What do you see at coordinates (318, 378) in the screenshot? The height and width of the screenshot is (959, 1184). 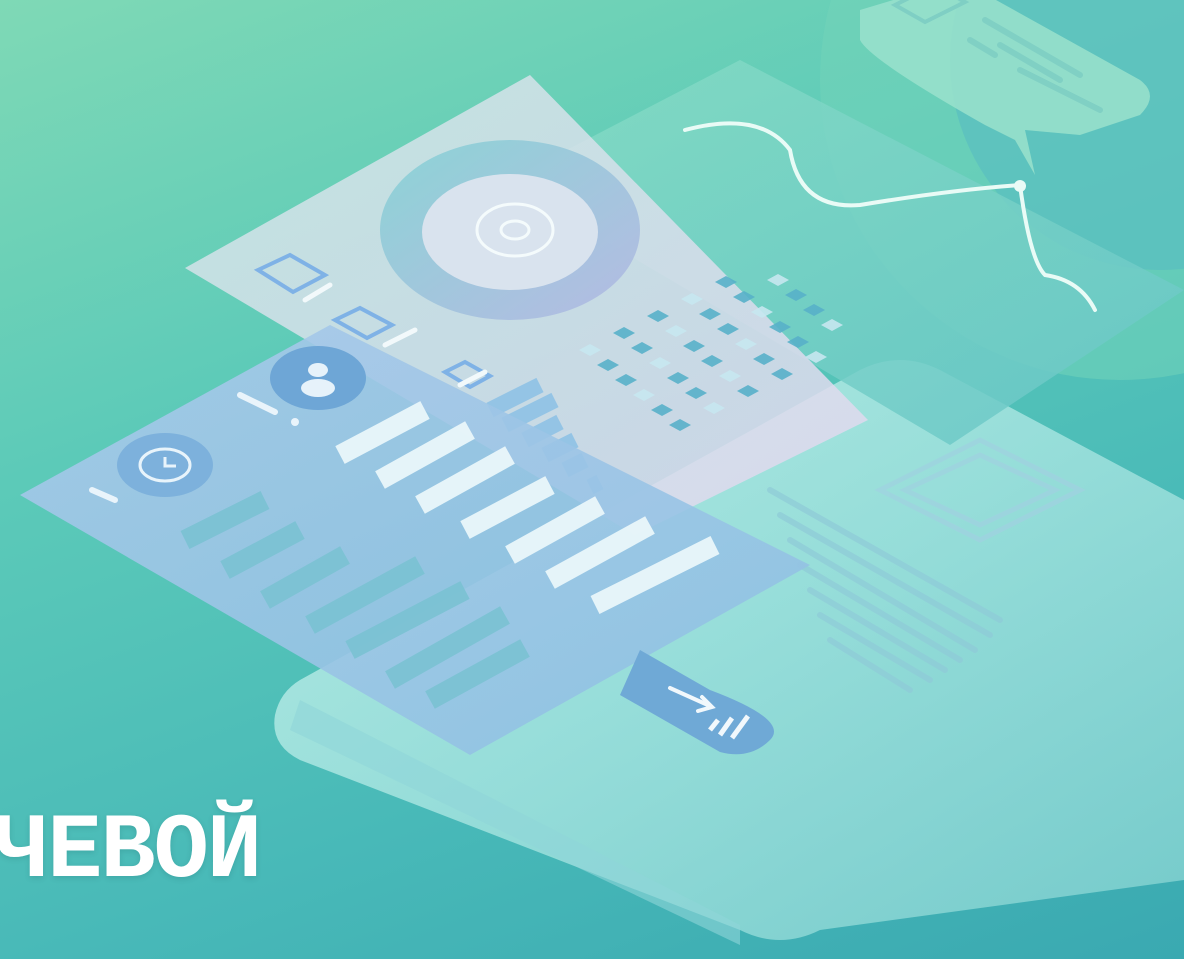 I see `user-icon` at bounding box center [318, 378].